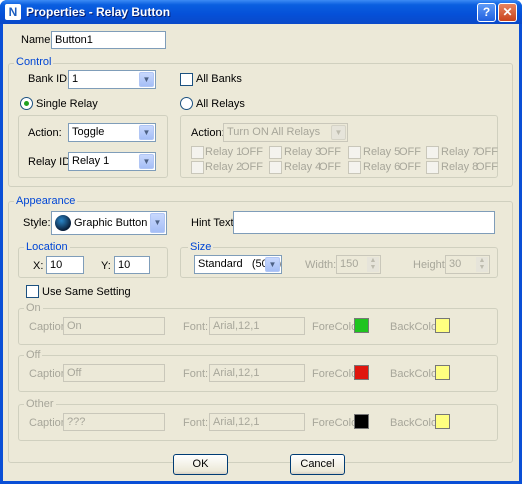 The image size is (522, 484). Describe the element at coordinates (88, 132) in the screenshot. I see `action-value: Toggle` at that location.